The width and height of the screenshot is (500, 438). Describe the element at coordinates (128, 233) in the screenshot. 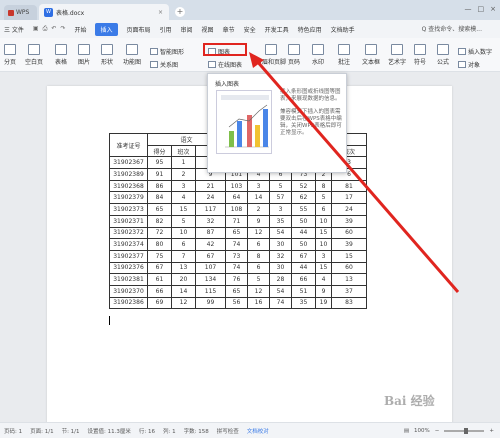

I see `table-cell: 31902372` at that location.